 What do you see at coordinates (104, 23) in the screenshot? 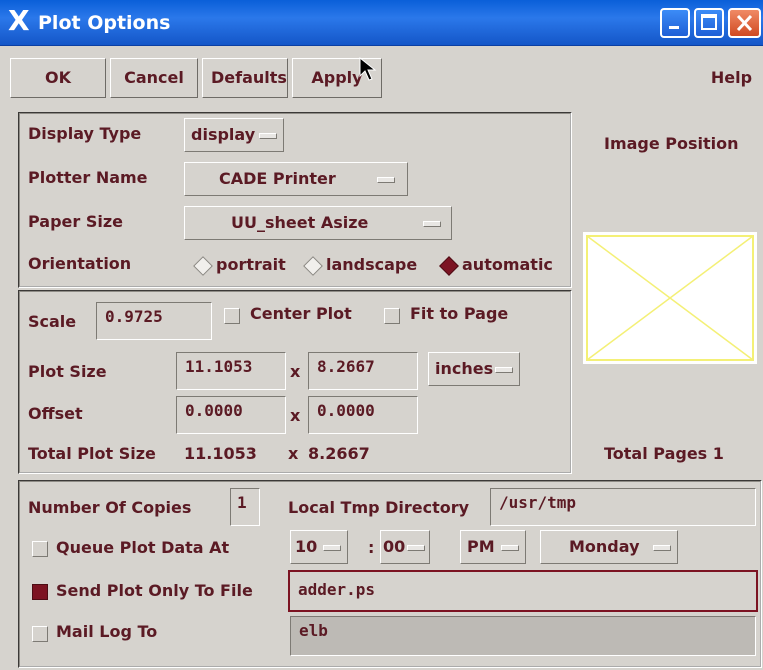
I see `window-title: Plot Options` at bounding box center [104, 23].